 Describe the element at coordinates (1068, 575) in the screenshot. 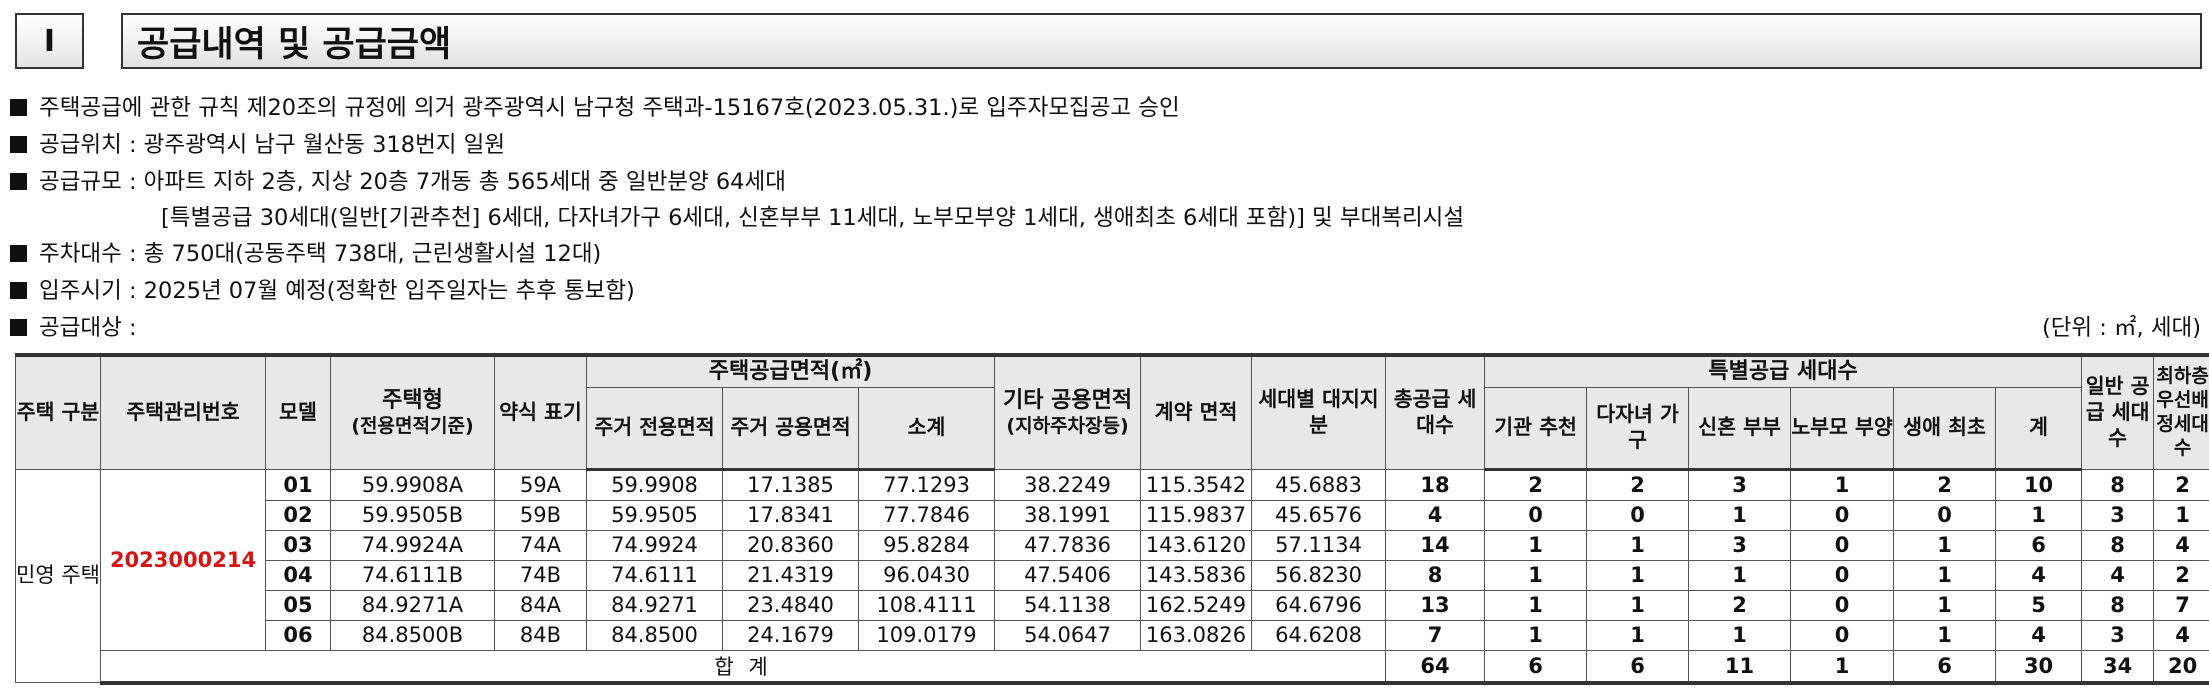

I see `other-common-cell: 47.5406` at that location.